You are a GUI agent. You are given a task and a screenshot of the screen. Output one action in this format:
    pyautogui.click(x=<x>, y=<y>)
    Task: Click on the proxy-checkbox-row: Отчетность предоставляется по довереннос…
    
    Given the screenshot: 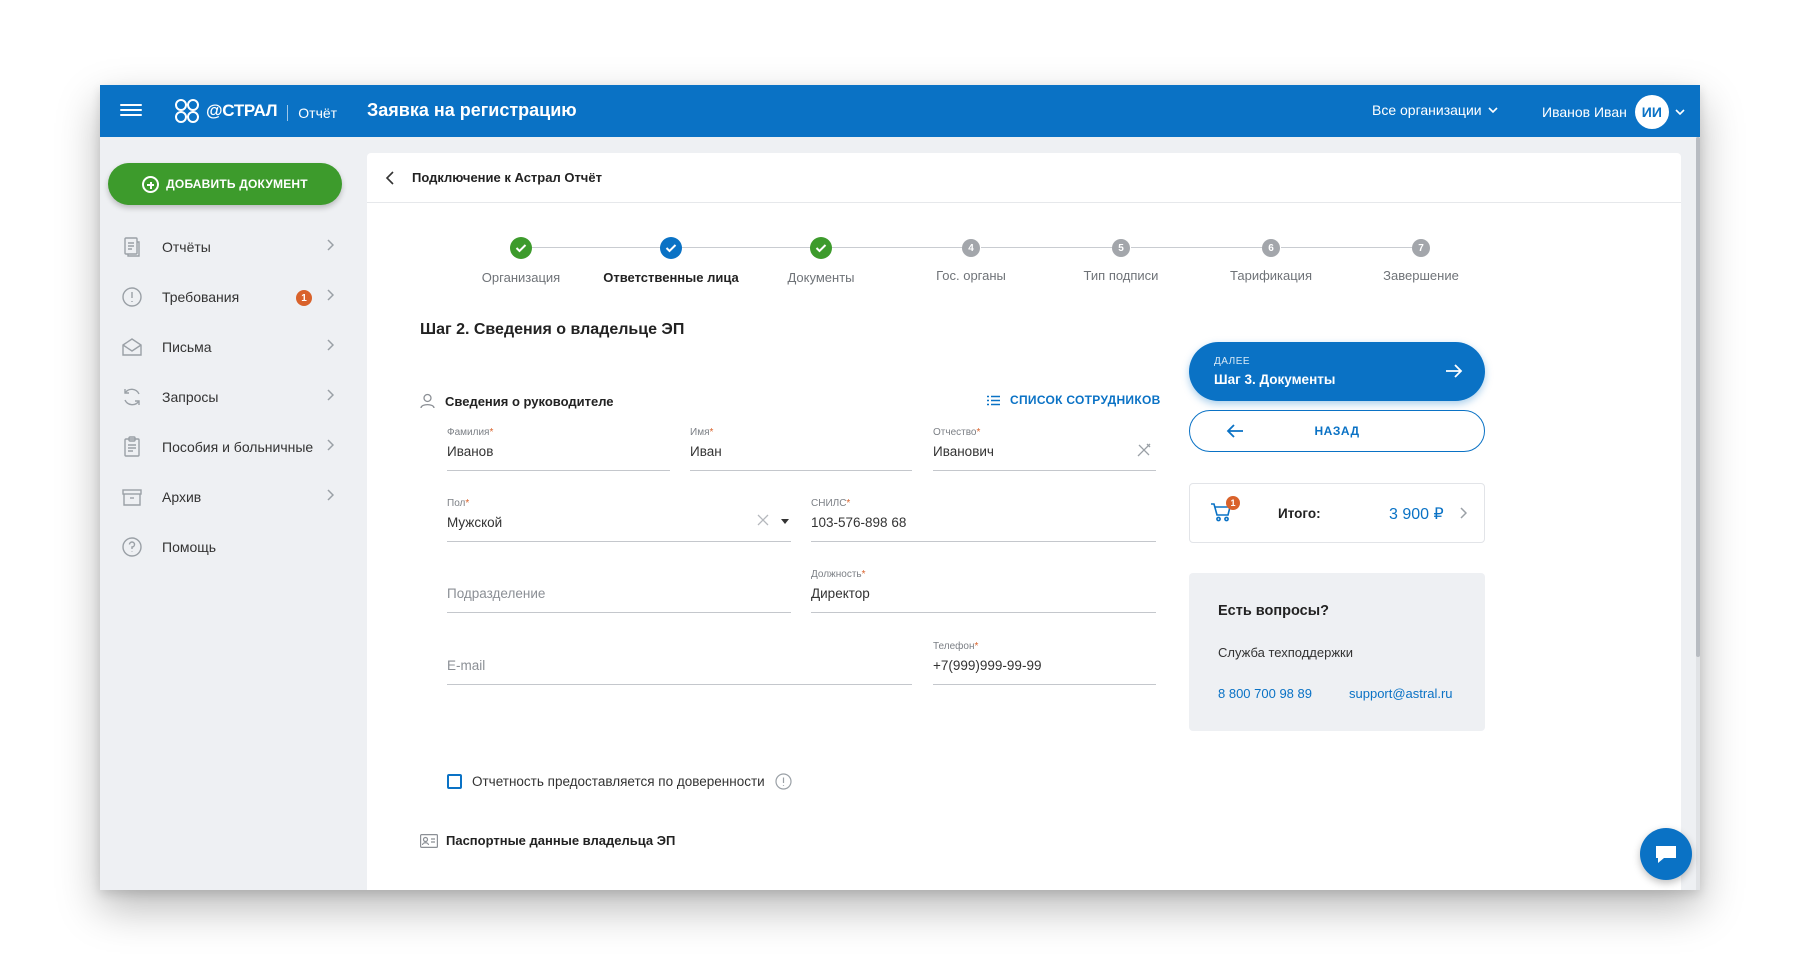 What is the action you would take?
    pyautogui.click(x=619, y=781)
    